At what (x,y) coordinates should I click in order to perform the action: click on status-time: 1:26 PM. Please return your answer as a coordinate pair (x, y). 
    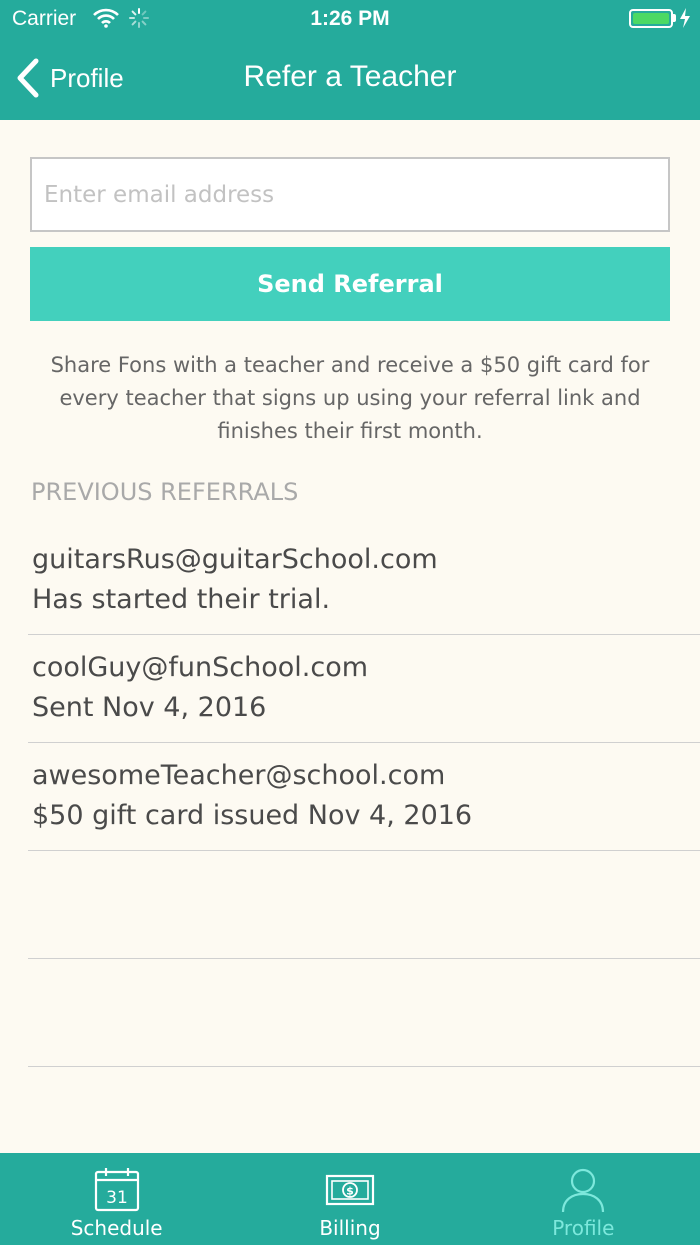
    Looking at the image, I should click on (350, 18).